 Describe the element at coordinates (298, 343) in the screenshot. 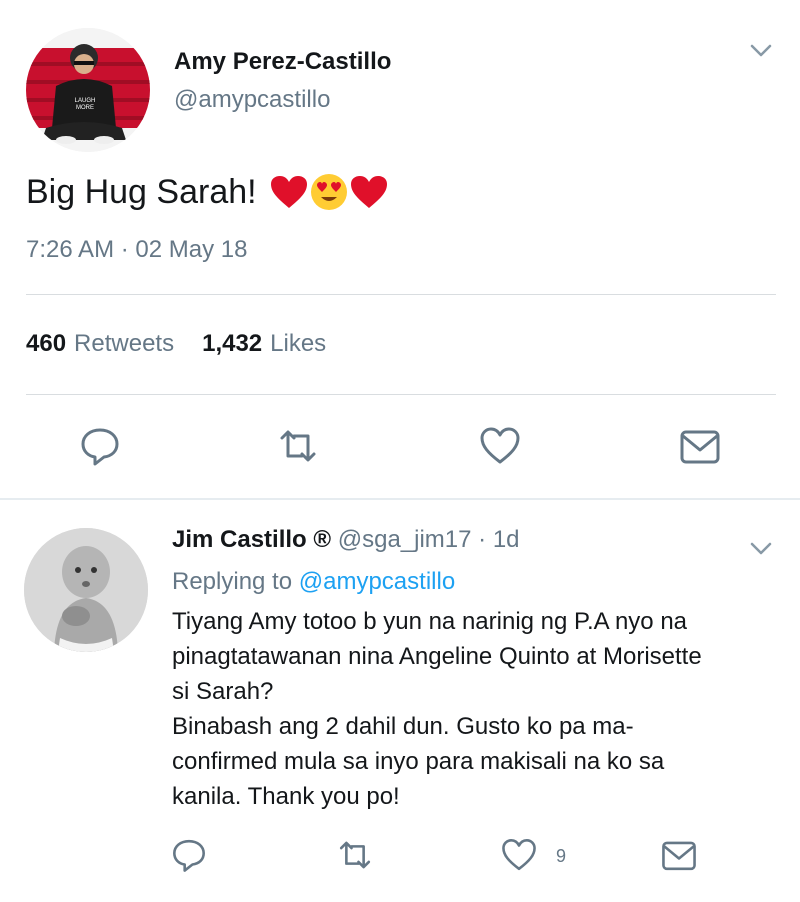

I see `likes-label: Likes` at that location.